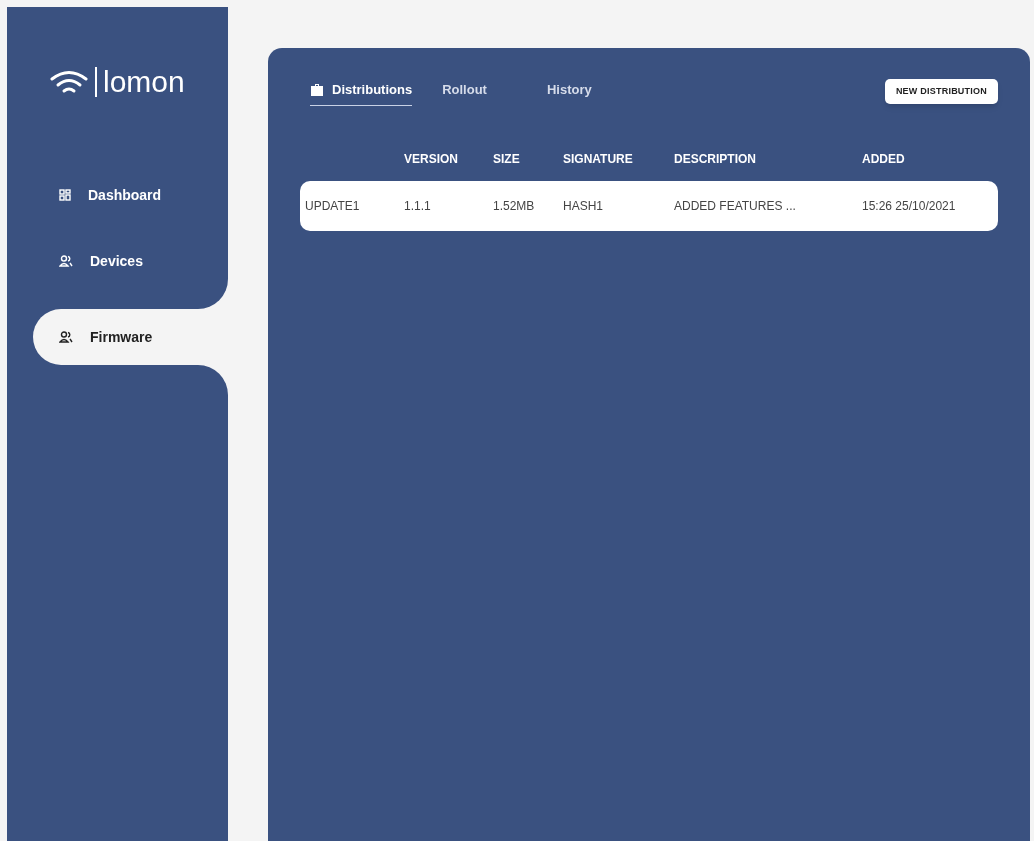 Image resolution: width=1034 pixels, height=841 pixels. Describe the element at coordinates (464, 93) in the screenshot. I see `tab: Rollout` at that location.